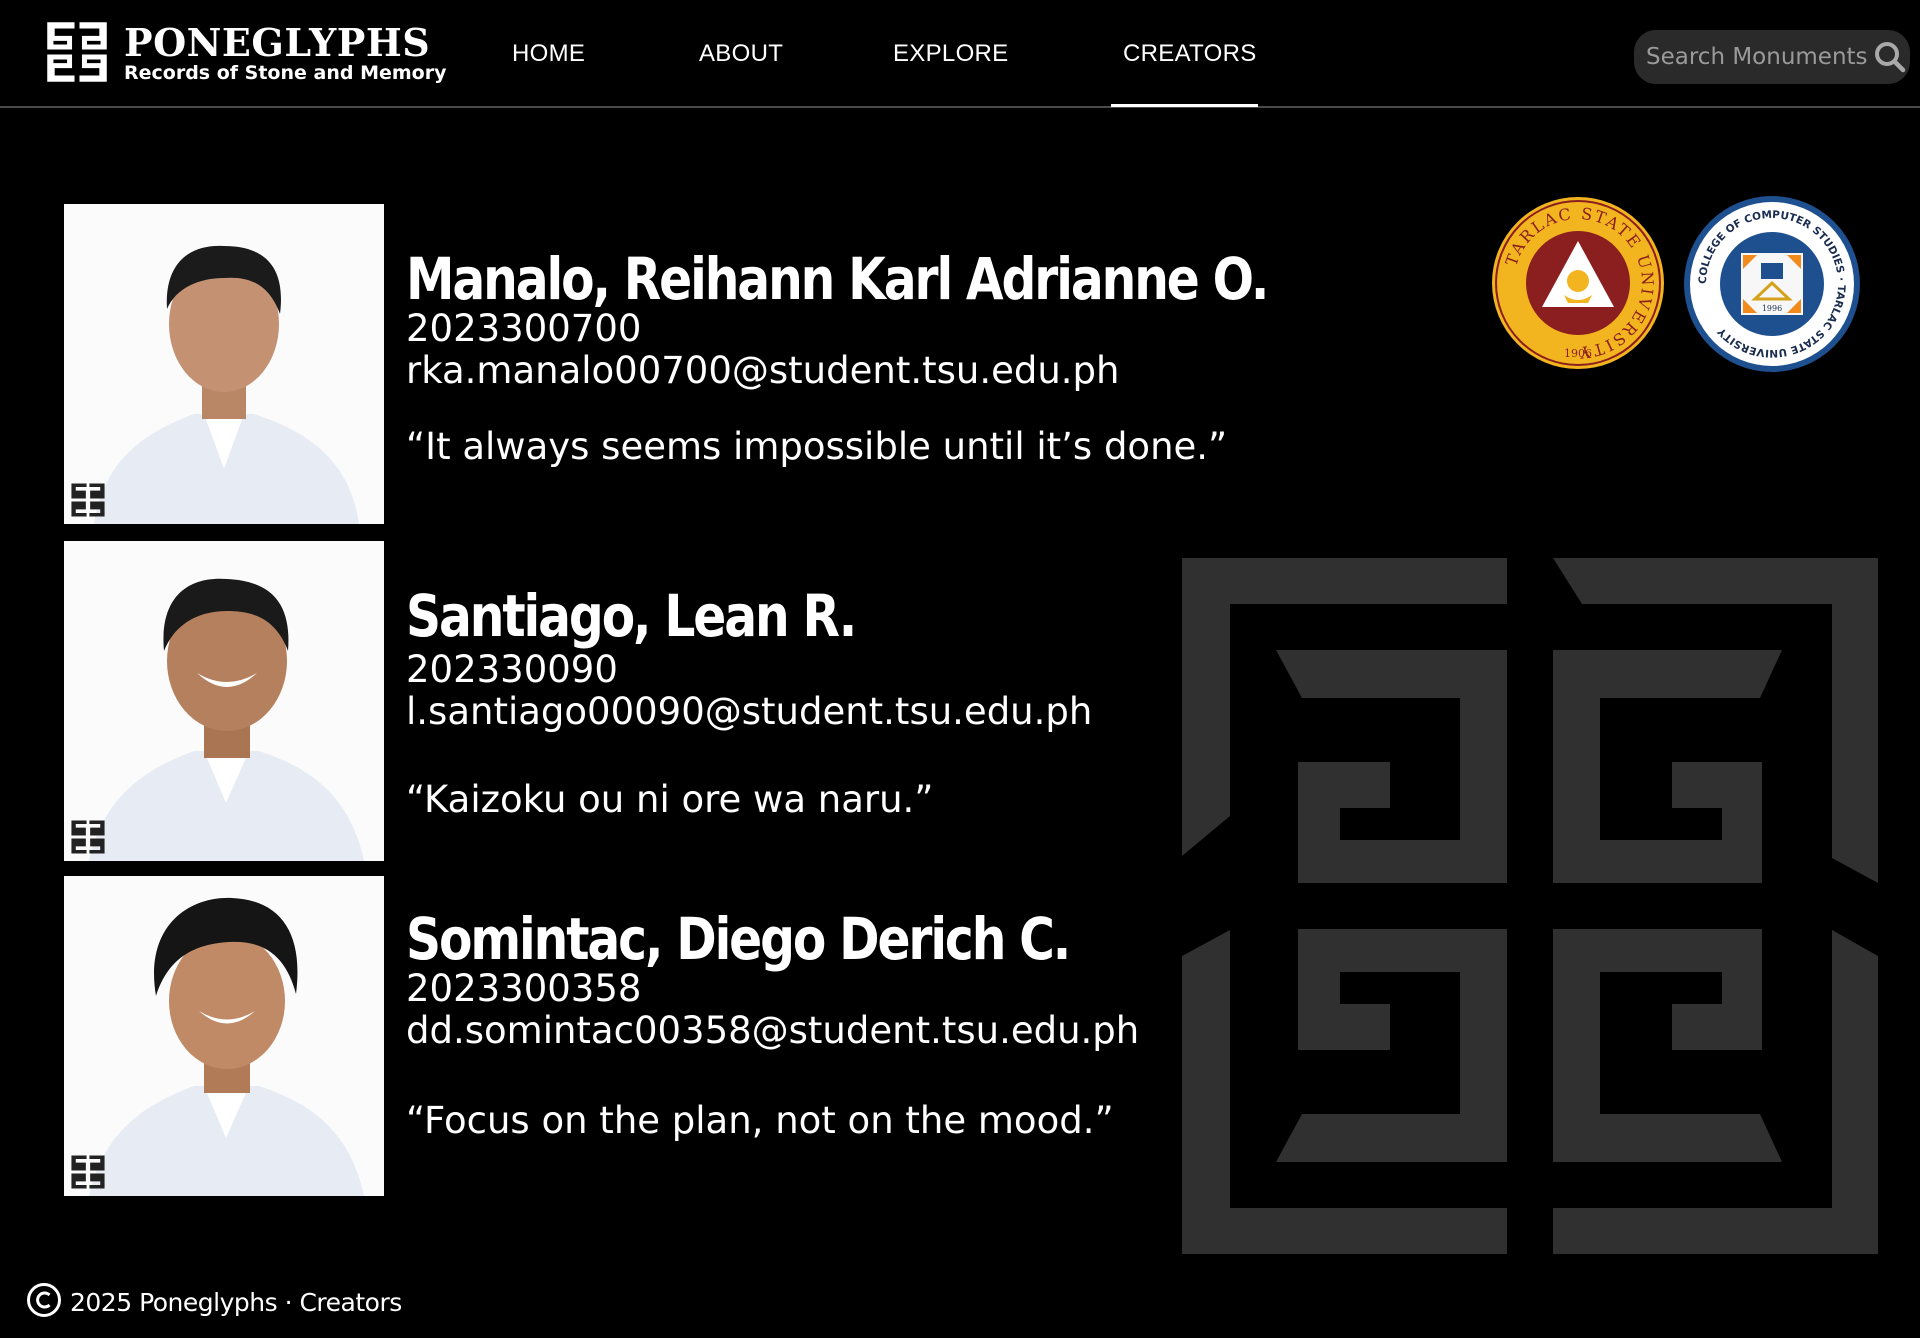 This screenshot has width=1920, height=1338. I want to click on creator-student-id: 202330090, so click(512, 669).